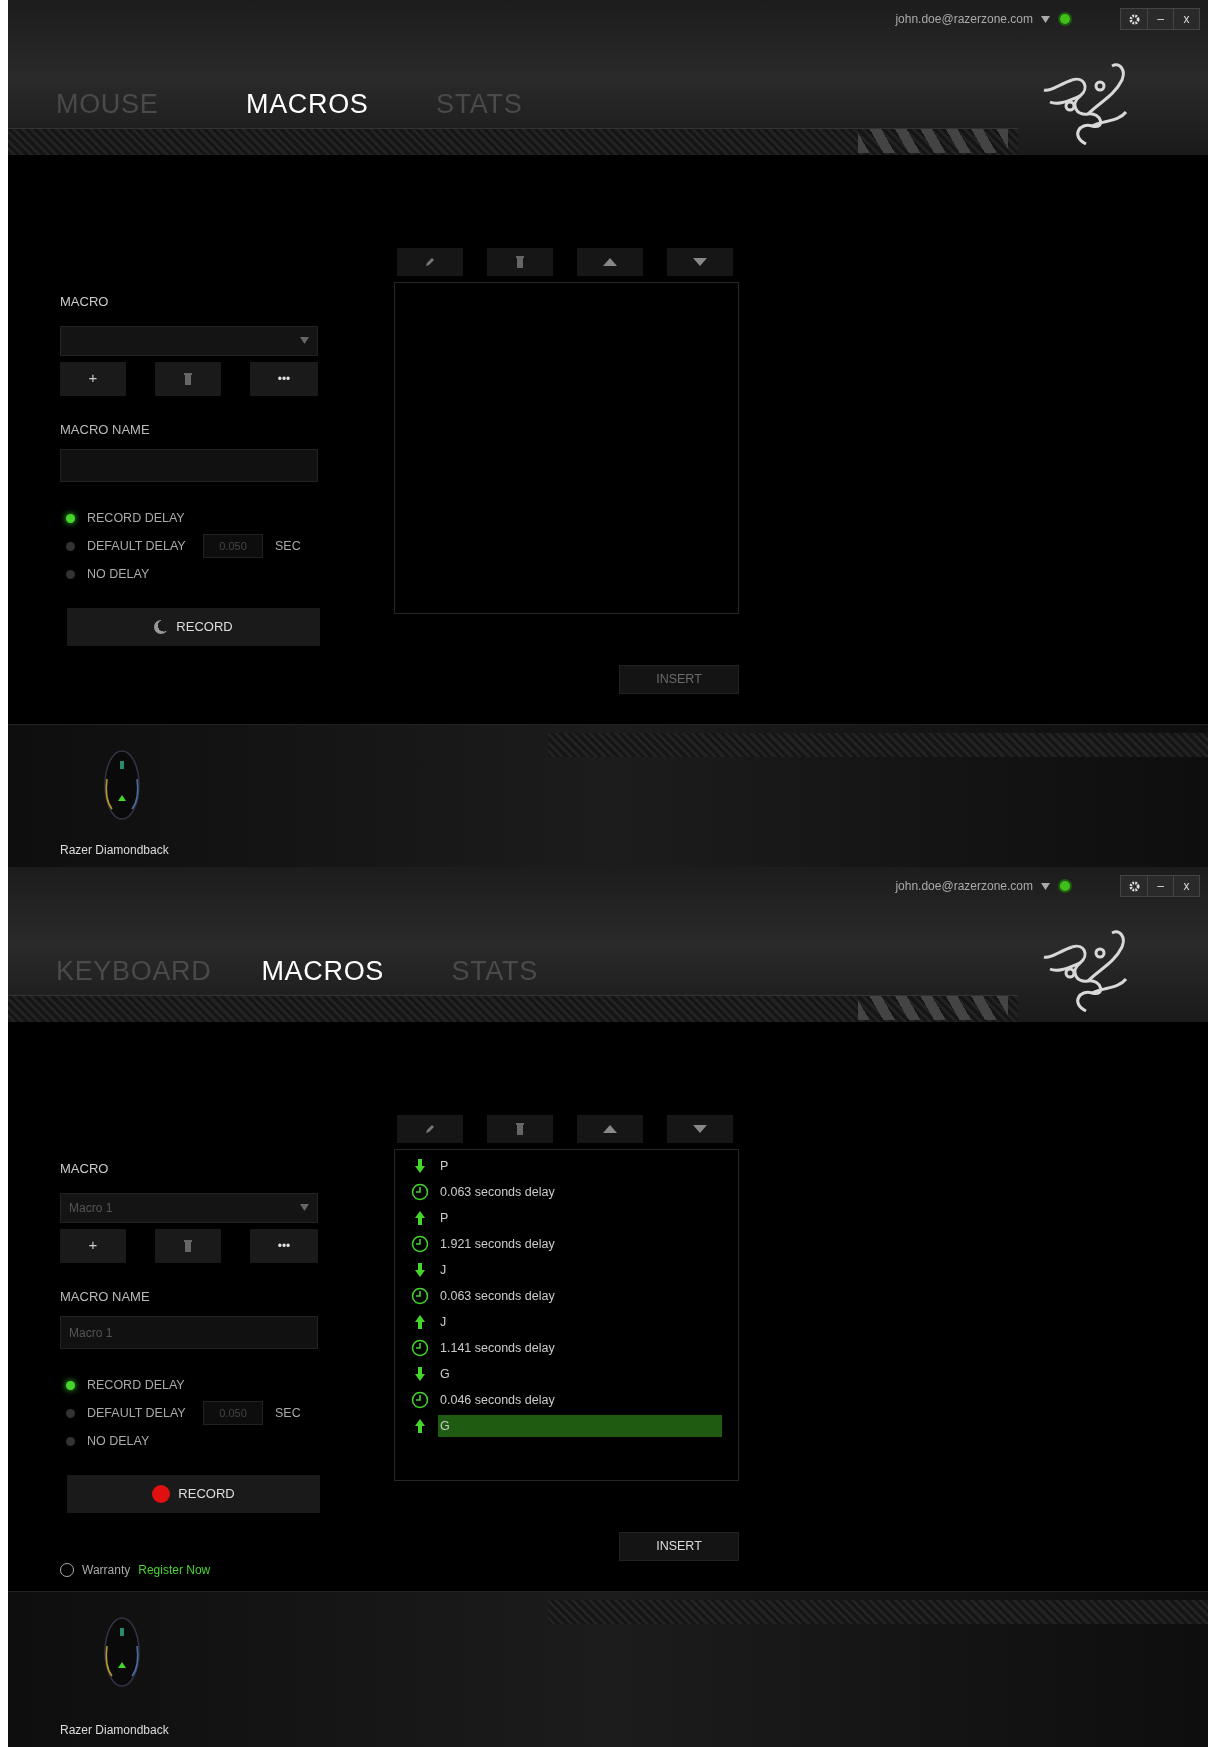 This screenshot has height=1747, width=1208. Describe the element at coordinates (174, 1570) in the screenshot. I see `register-link: Register Now` at that location.